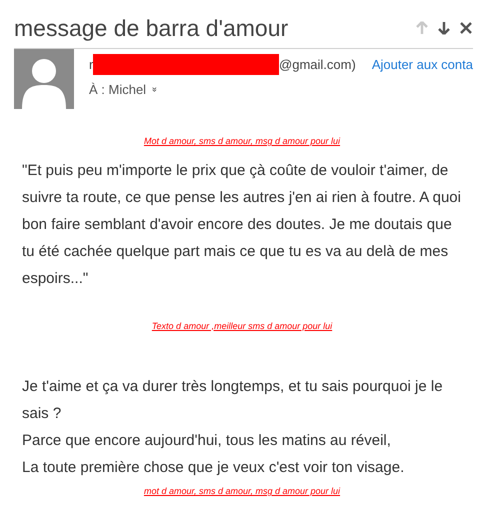  Describe the element at coordinates (155, 89) in the screenshot. I see `expand-button: »` at that location.